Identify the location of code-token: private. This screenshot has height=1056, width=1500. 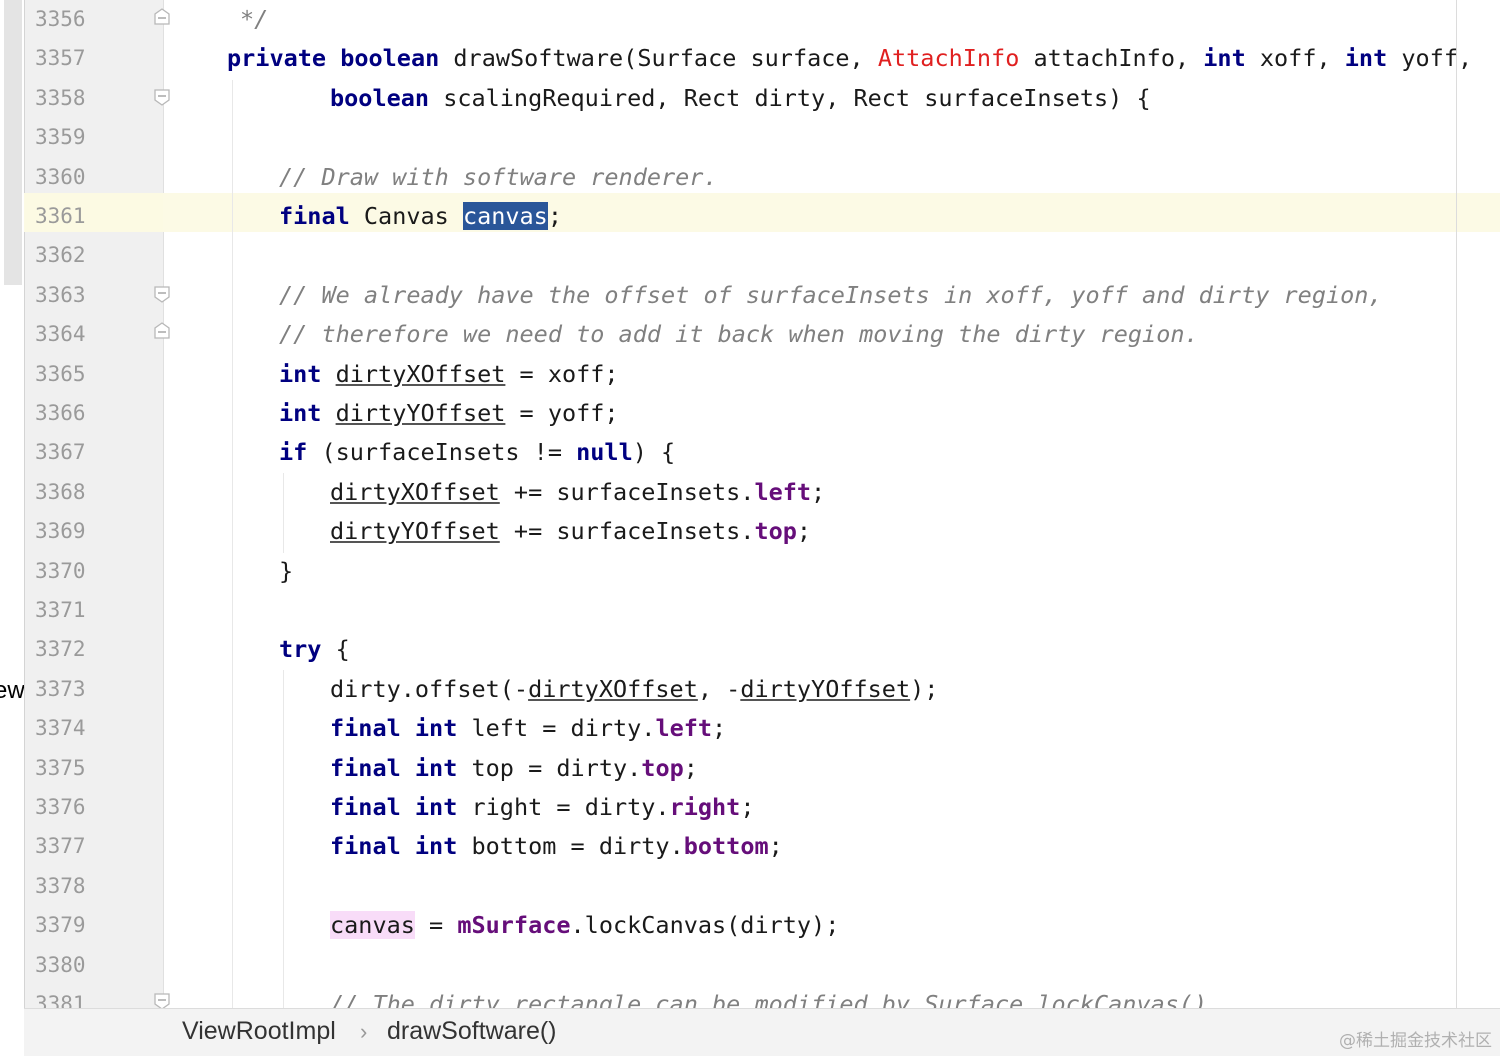
(277, 58).